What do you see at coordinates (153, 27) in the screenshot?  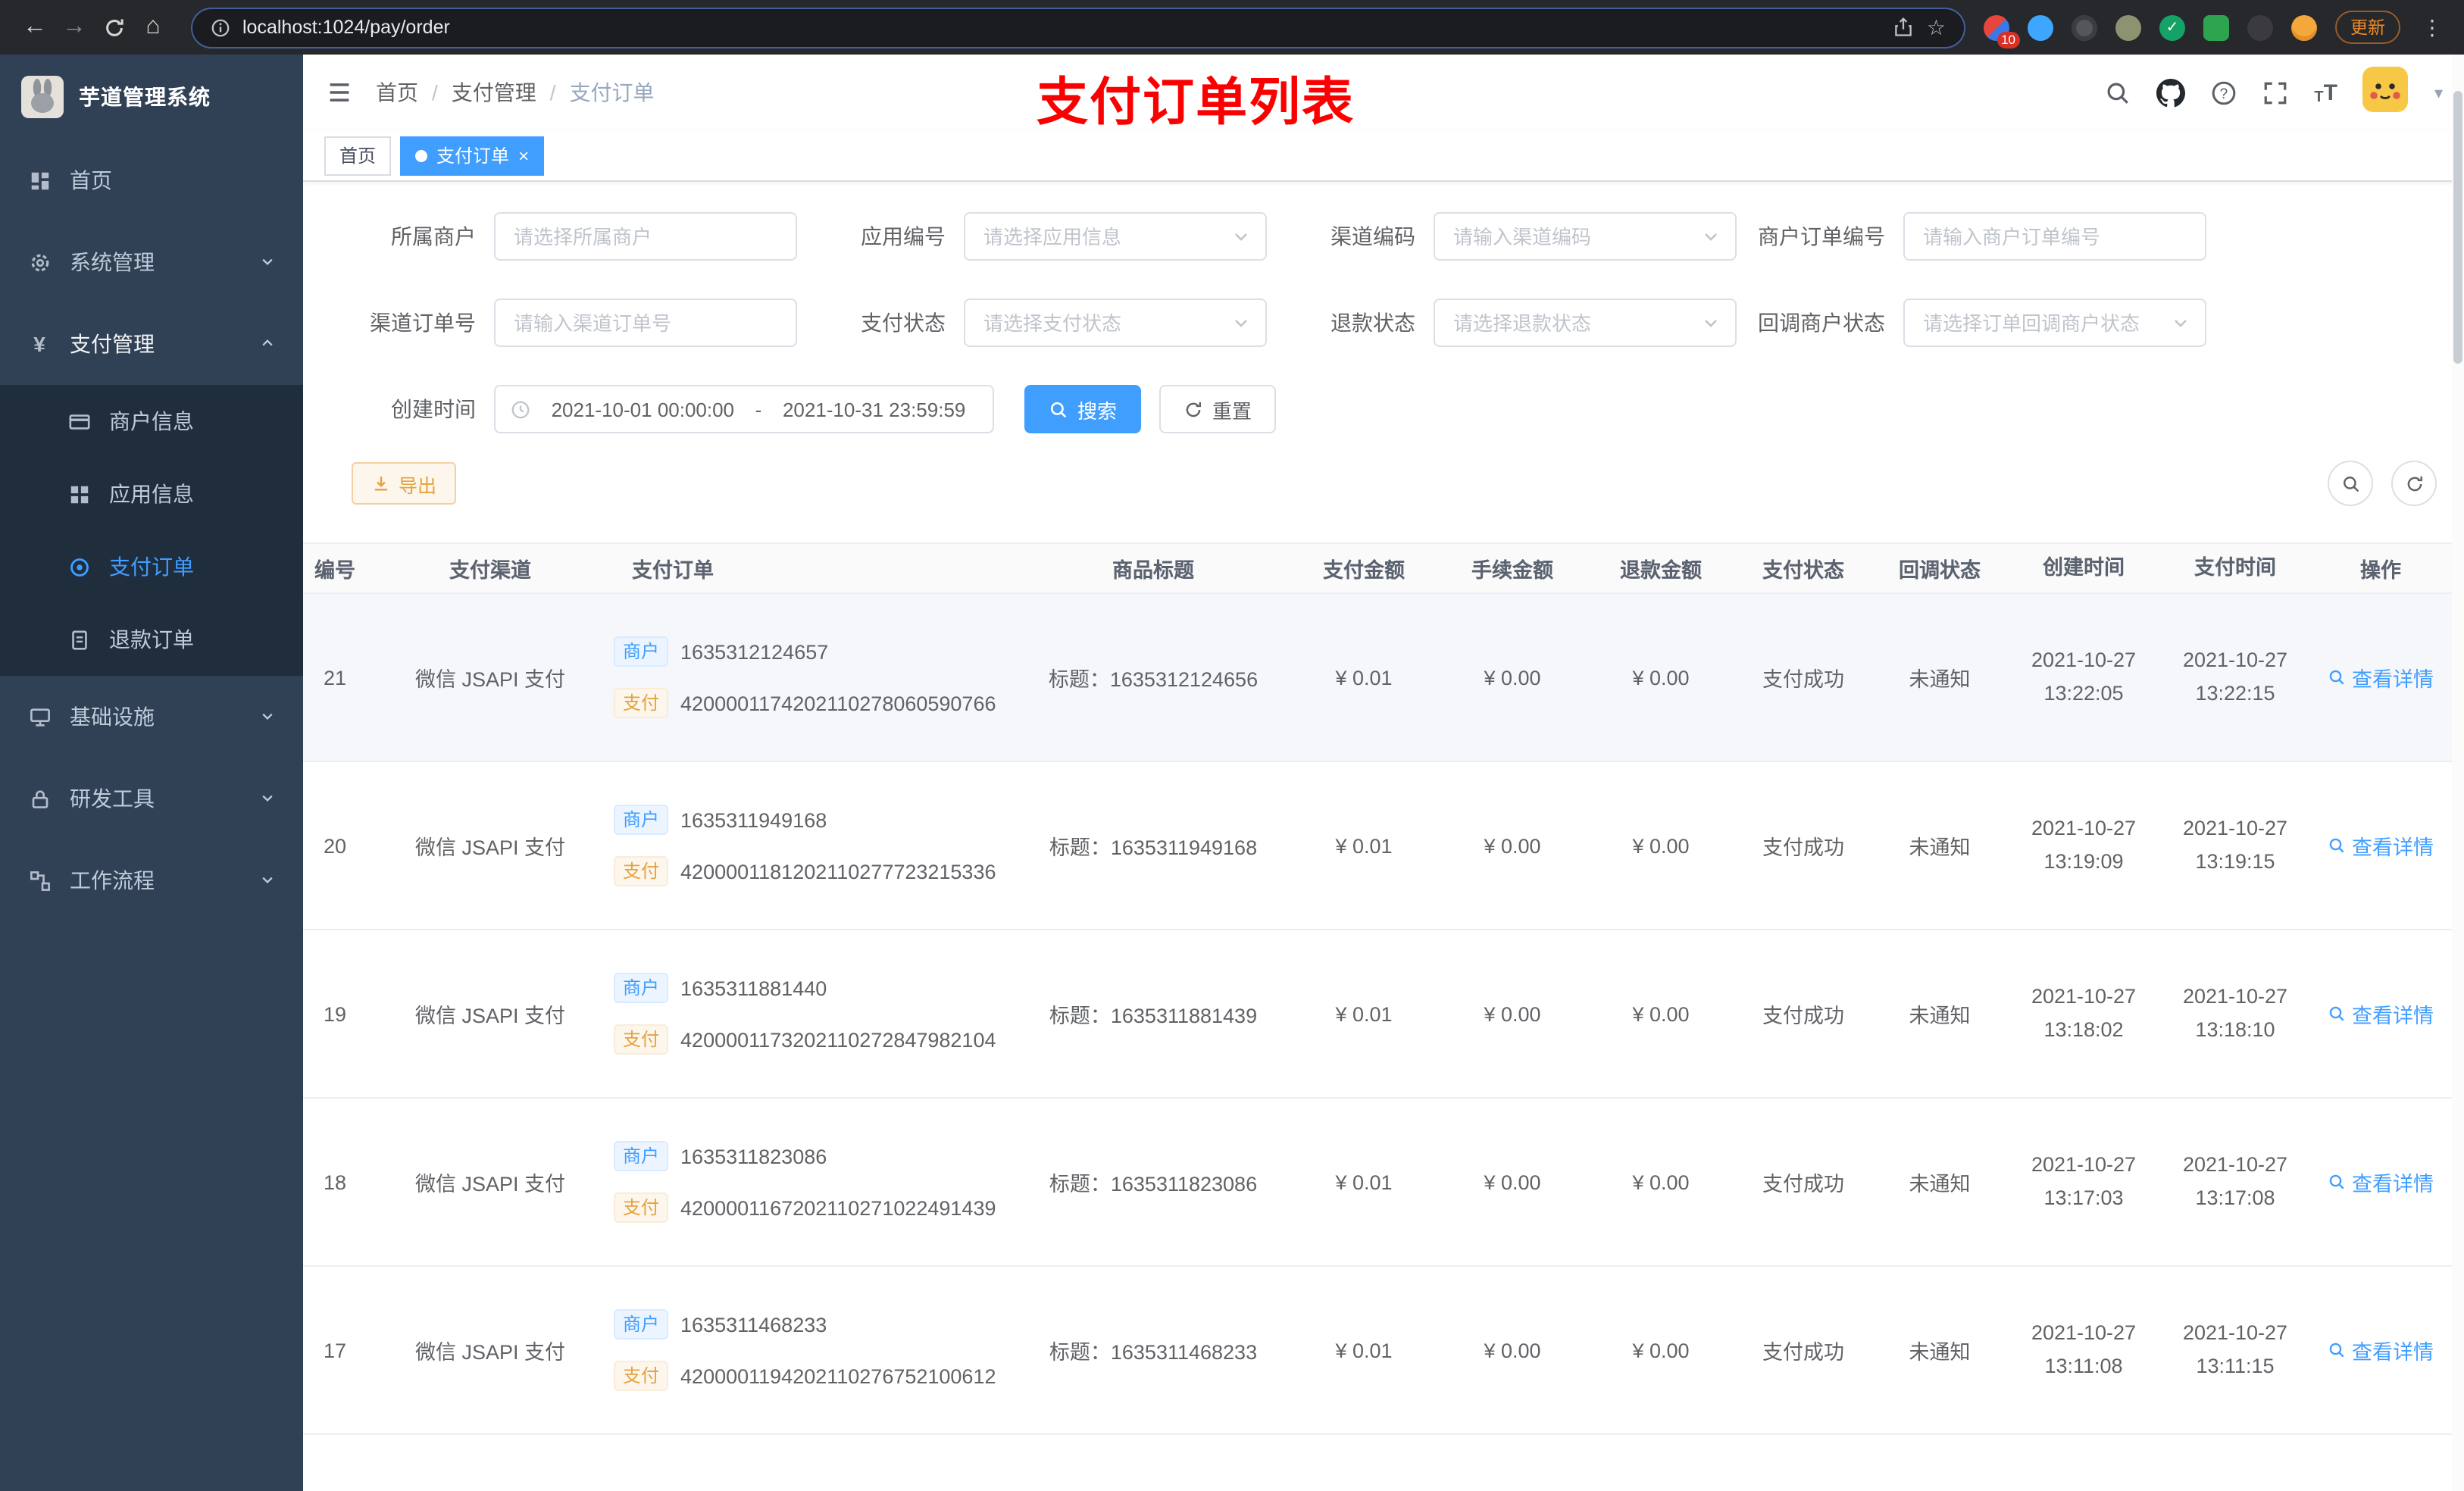 I see `browser-home-icon: ⌂` at bounding box center [153, 27].